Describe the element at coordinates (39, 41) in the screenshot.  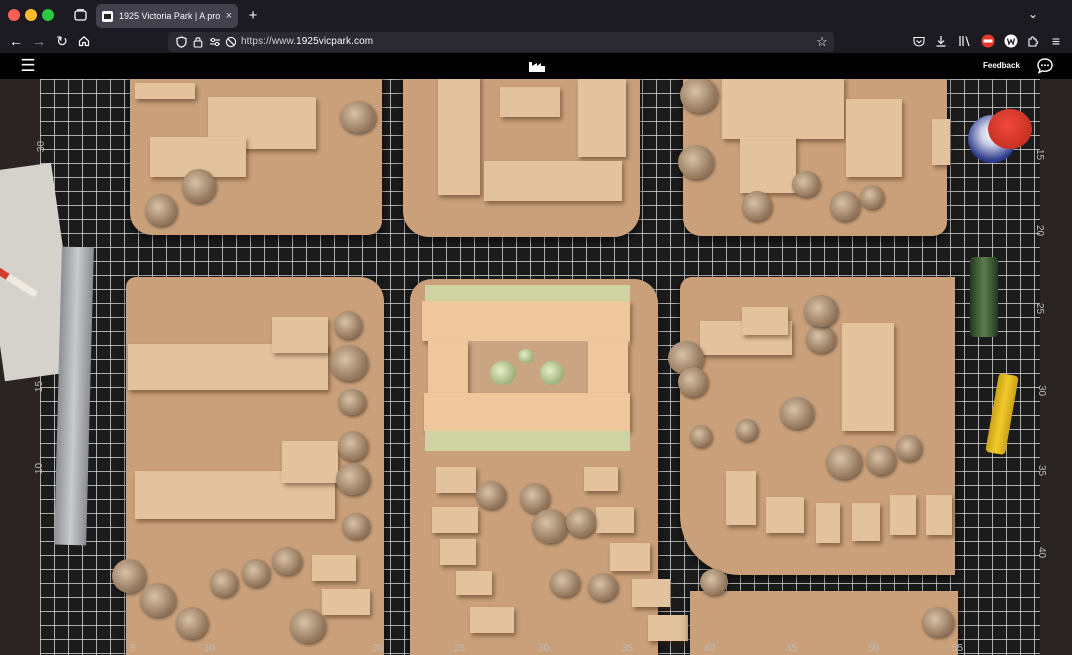
I see `forward-button: →` at that location.